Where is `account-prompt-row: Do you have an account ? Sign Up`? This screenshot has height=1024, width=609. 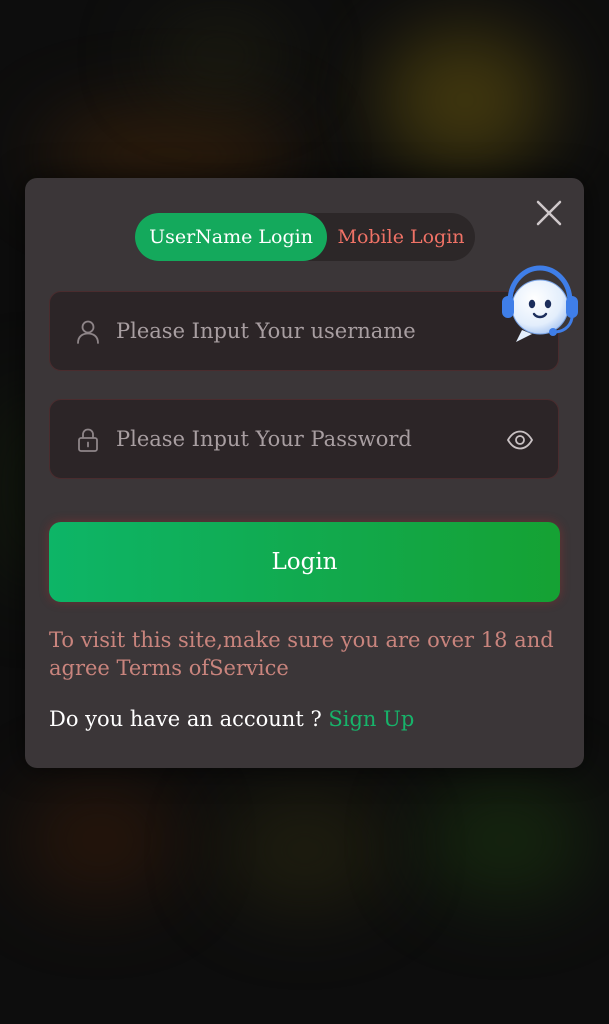
account-prompt-row: Do you have an account ? Sign Up is located at coordinates (231, 719).